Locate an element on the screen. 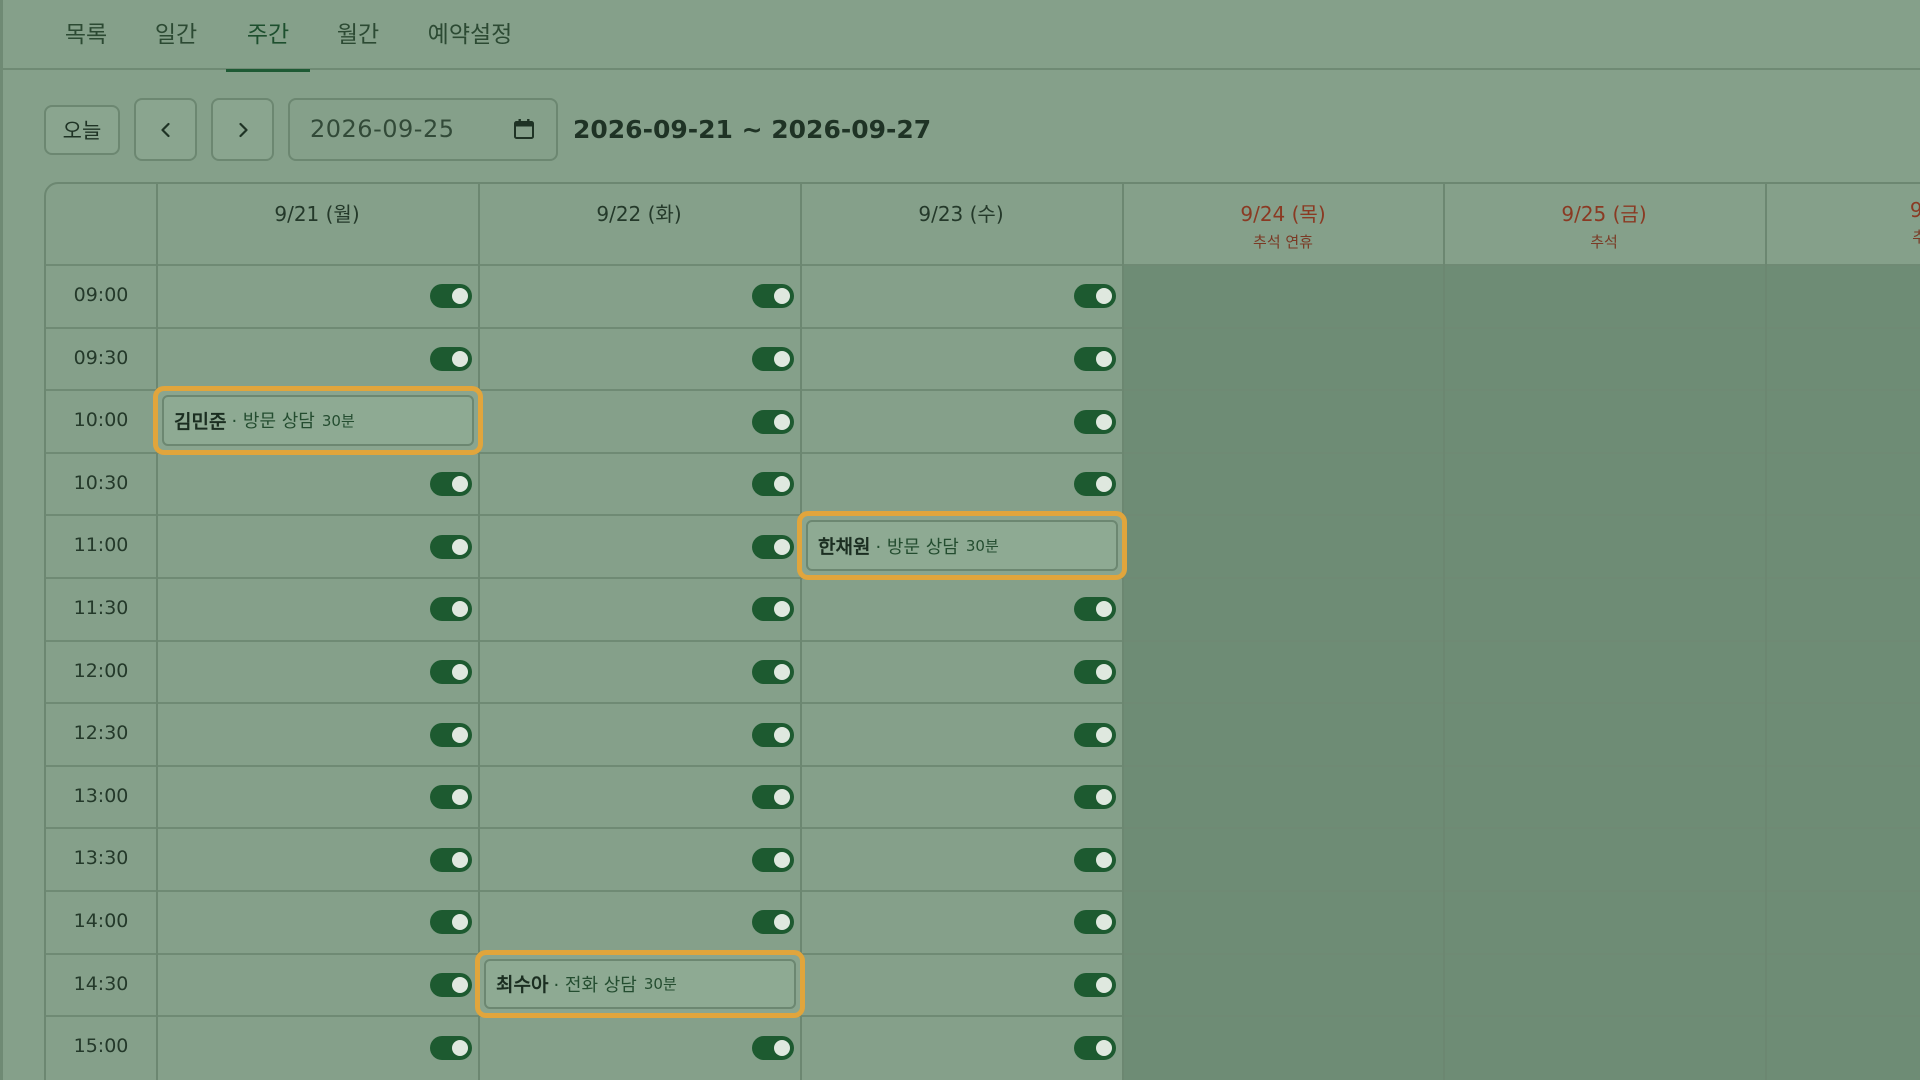 The width and height of the screenshot is (1920, 1080). left-border is located at coordinates (1, 540).